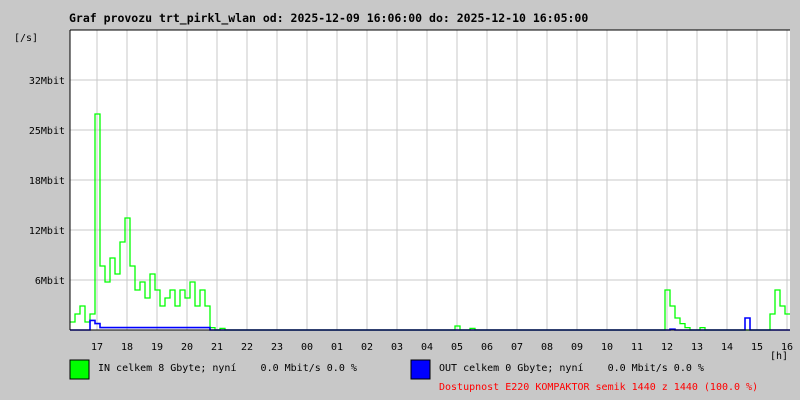  I want to click on x-axis-unit: [h], so click(779, 356).